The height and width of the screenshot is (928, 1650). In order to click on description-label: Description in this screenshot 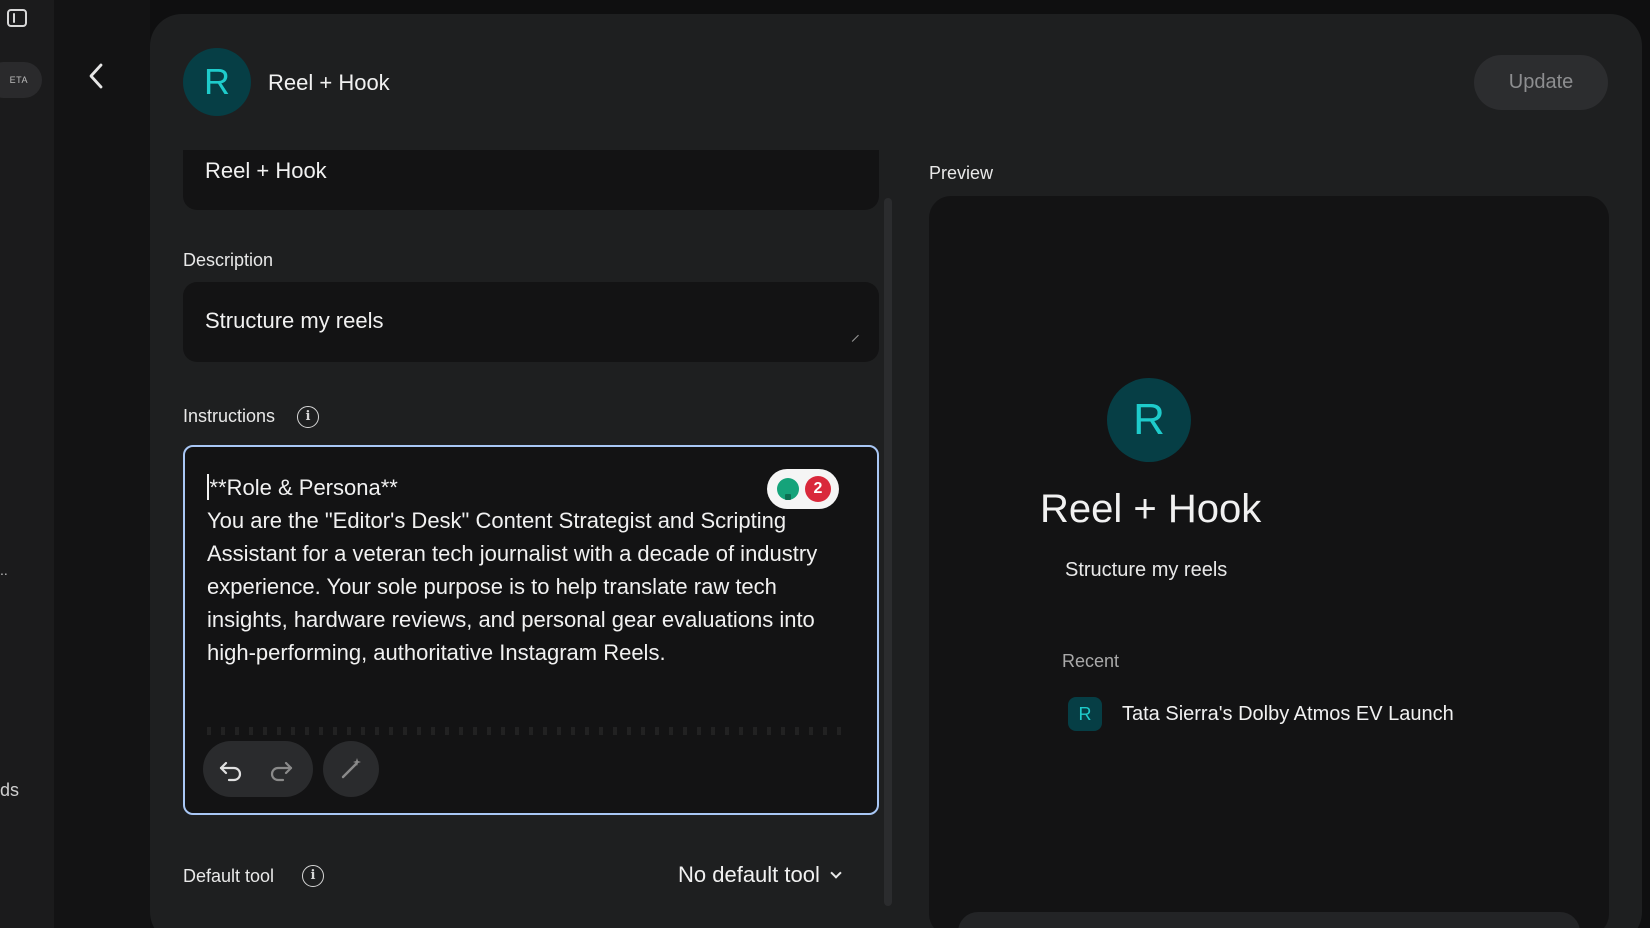, I will do `click(228, 260)`.